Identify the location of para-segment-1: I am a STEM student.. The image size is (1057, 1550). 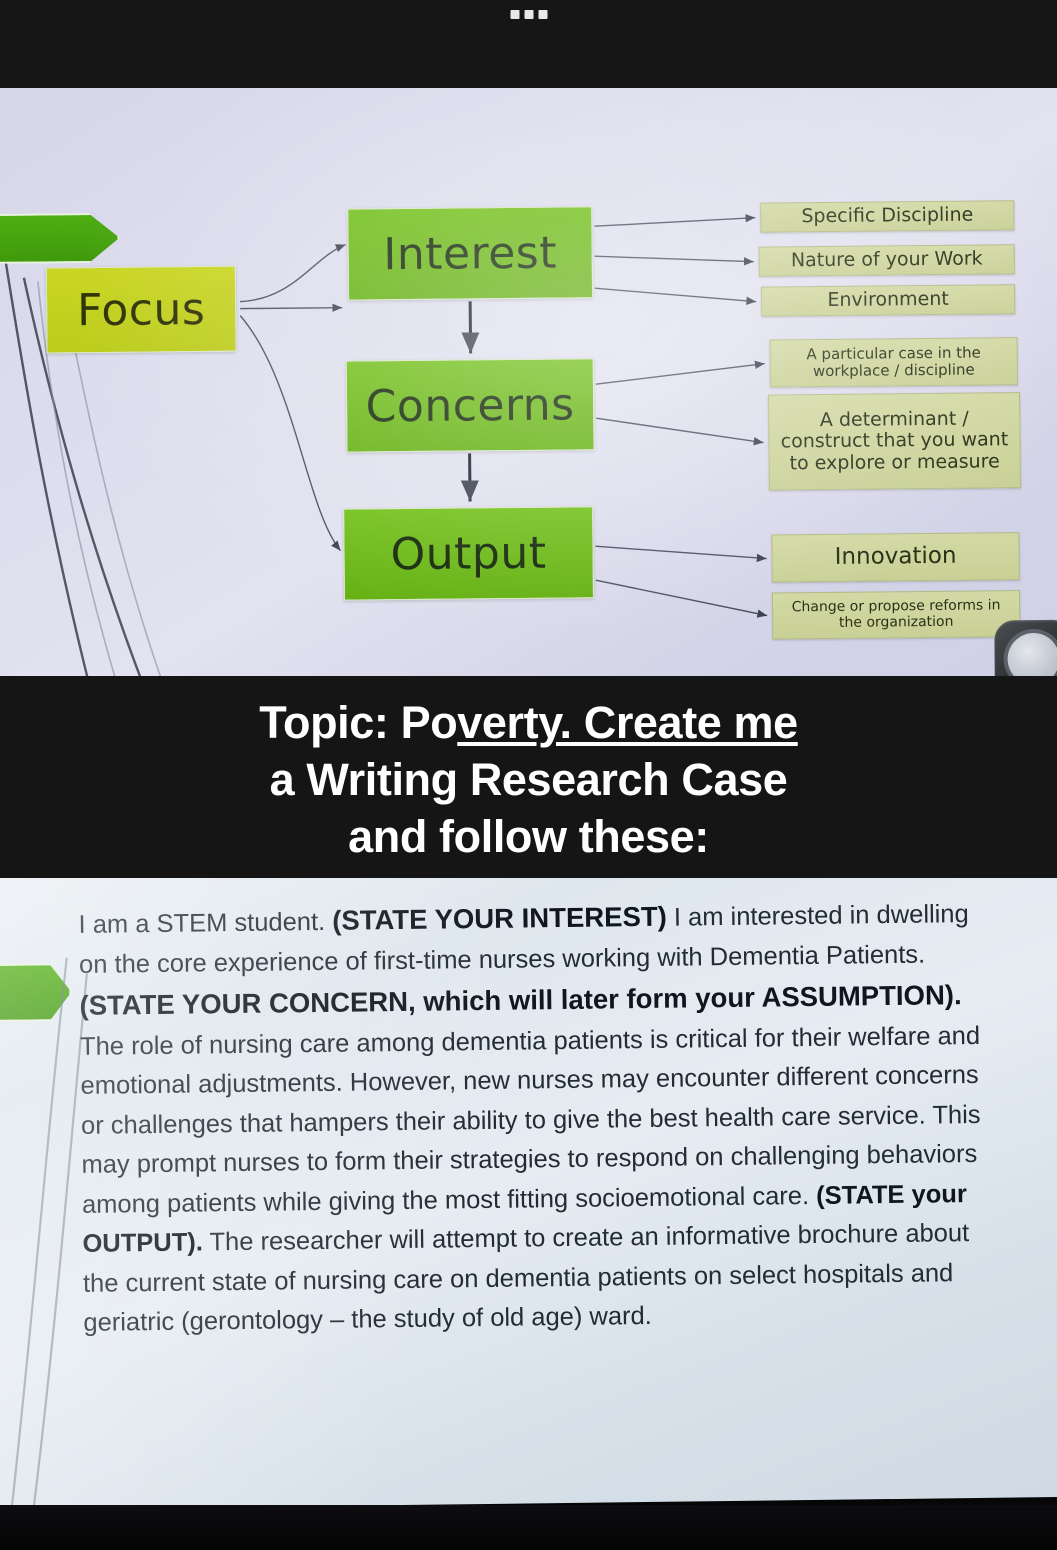
(205, 923).